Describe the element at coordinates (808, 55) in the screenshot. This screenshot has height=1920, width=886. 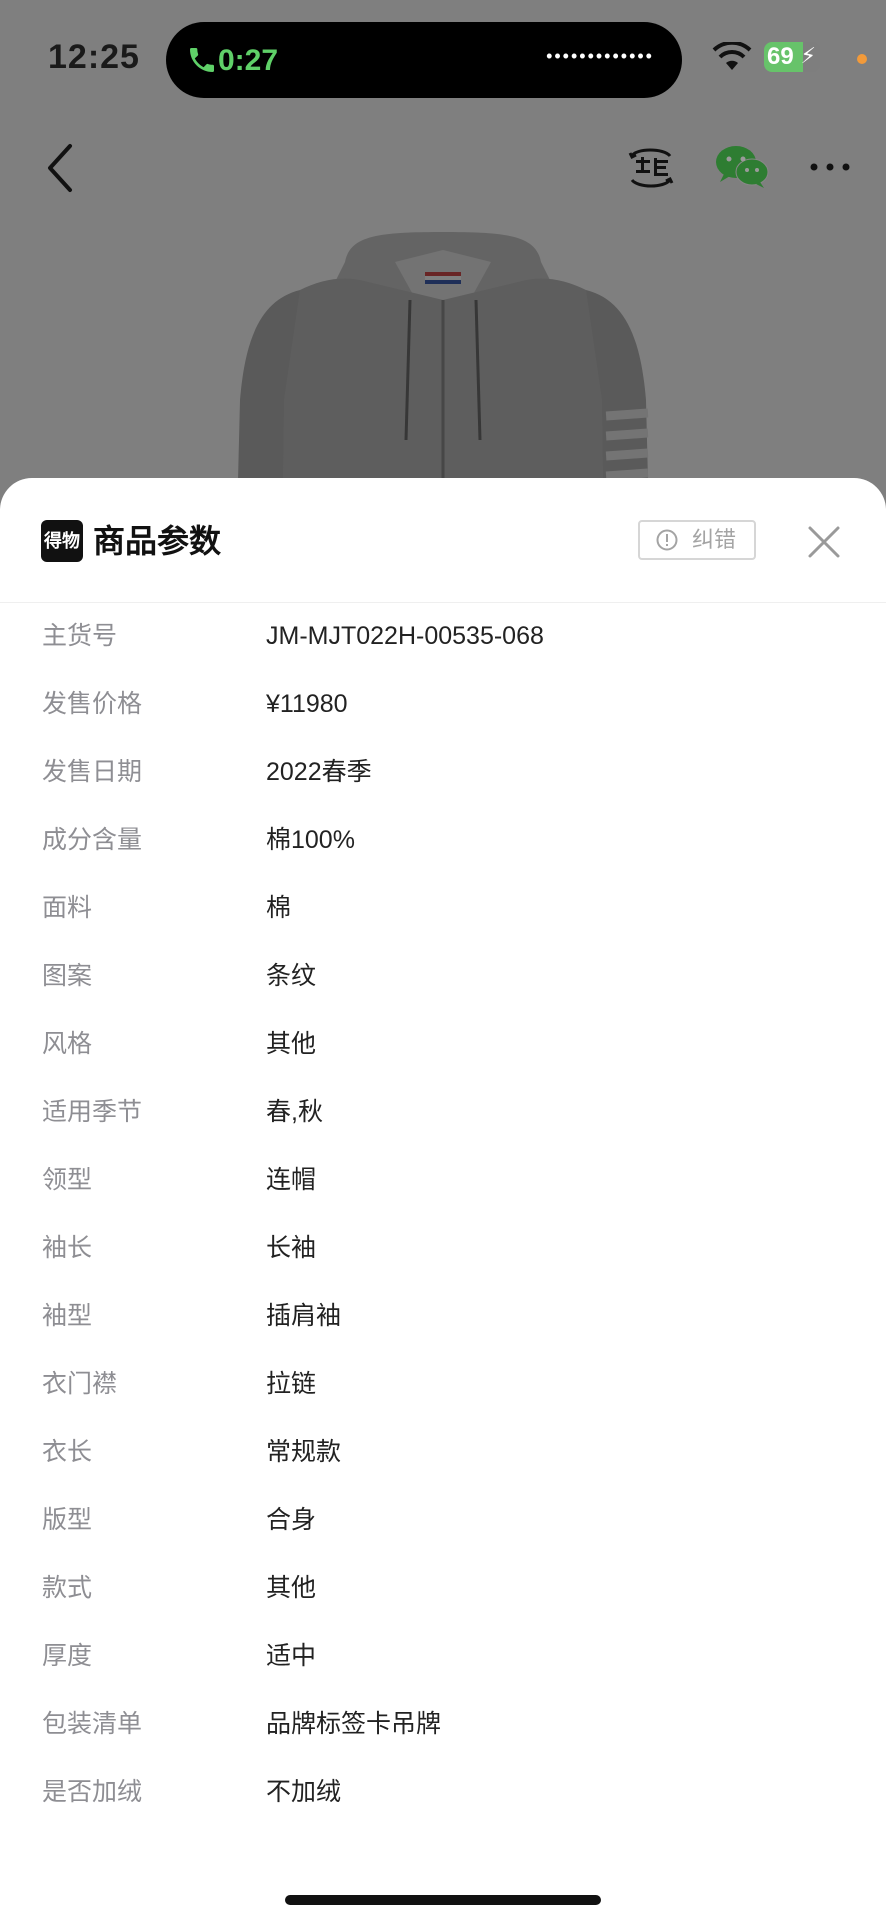
I see `charging-bolt-icon: ⚡` at that location.